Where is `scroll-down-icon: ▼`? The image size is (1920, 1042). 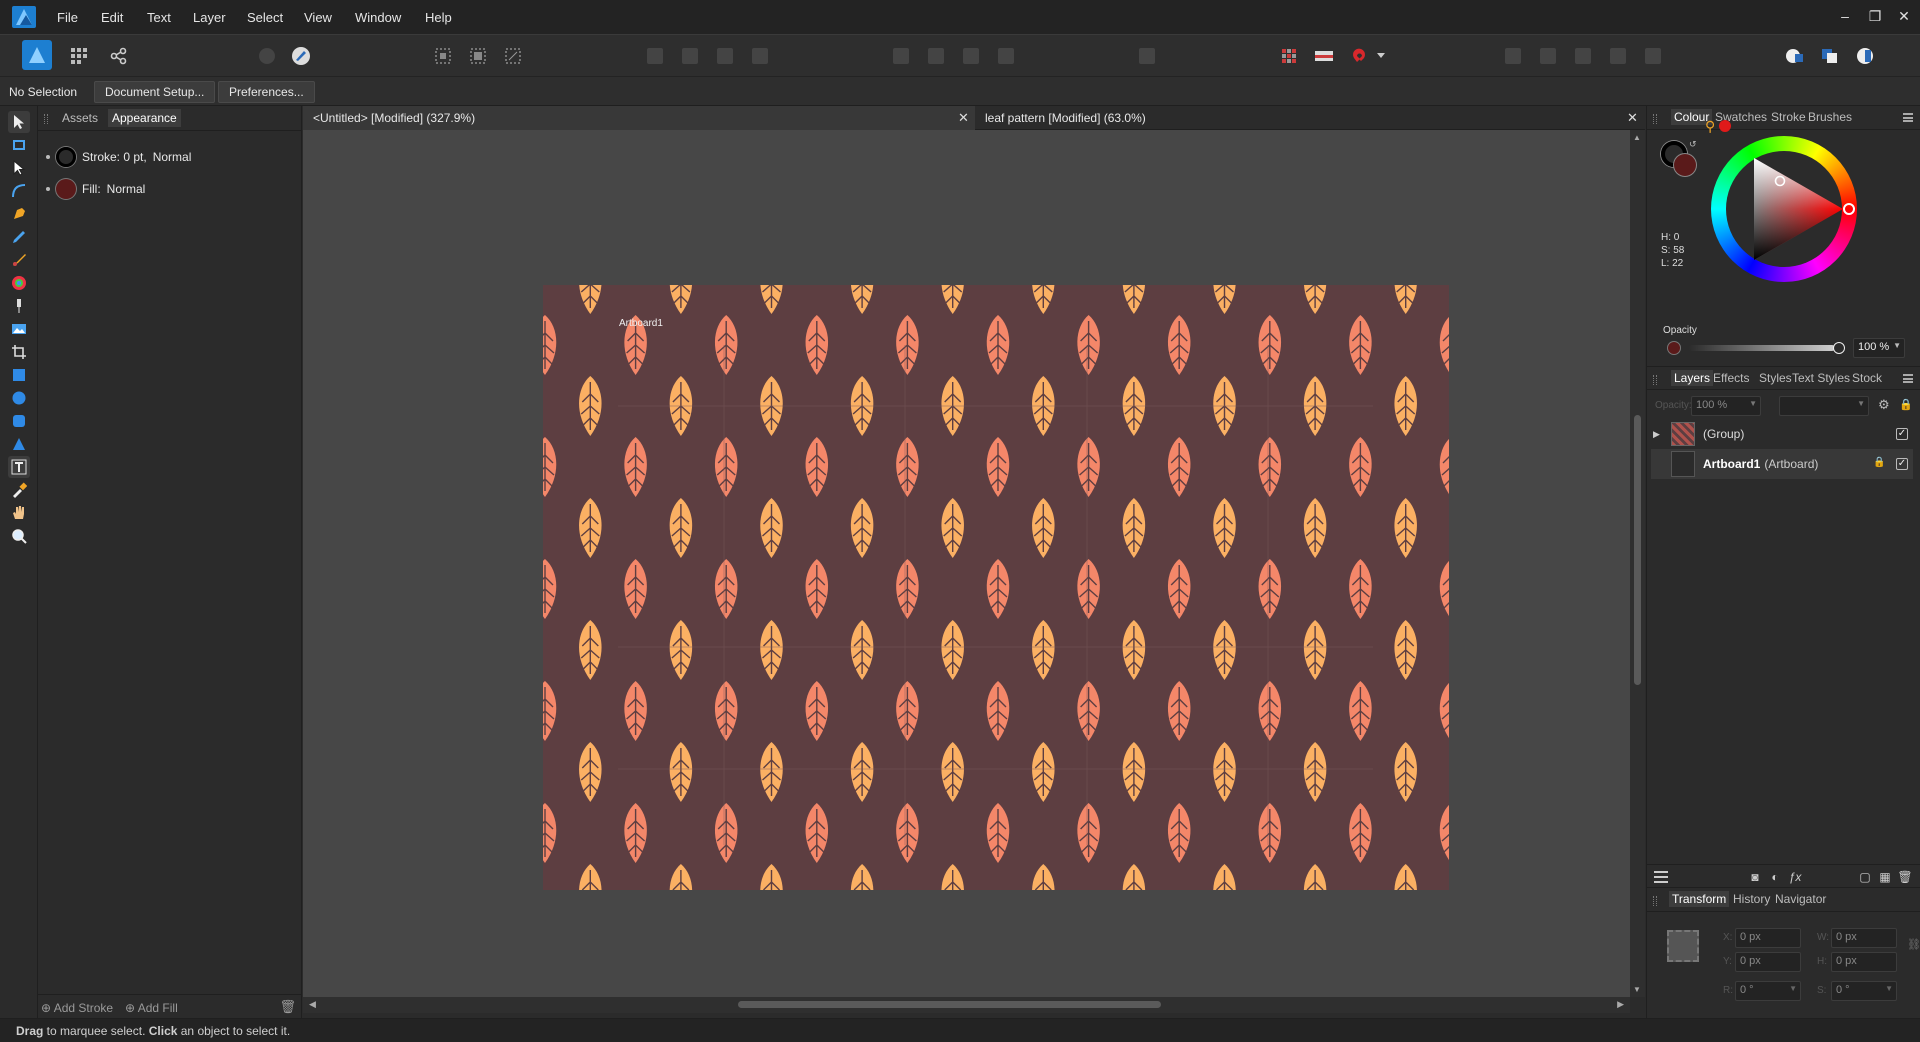
scroll-down-icon: ▼ is located at coordinates (1637, 989).